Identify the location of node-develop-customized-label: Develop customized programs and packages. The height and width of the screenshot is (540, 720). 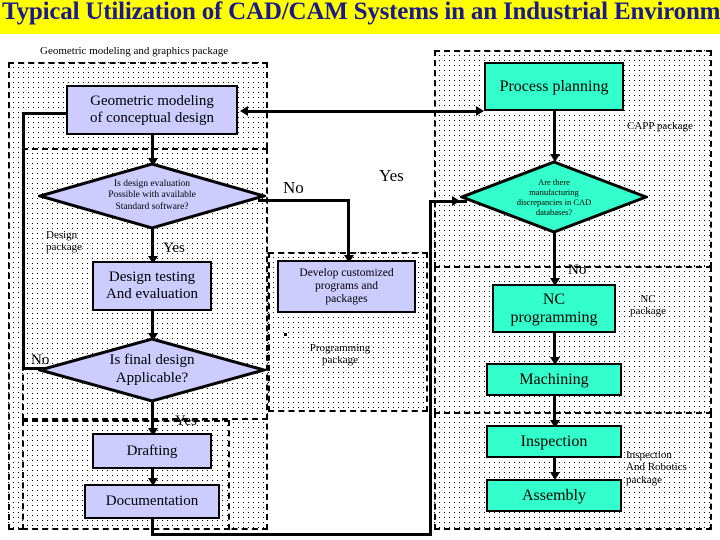
(346, 286).